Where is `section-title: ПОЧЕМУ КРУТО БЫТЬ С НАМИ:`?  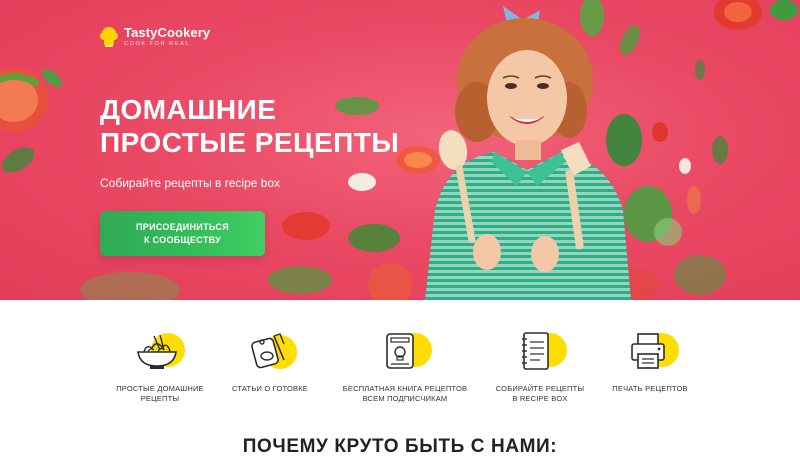
section-title: ПОЧЕМУ КРУТО БЫТЬ С НАМИ: is located at coordinates (400, 446).